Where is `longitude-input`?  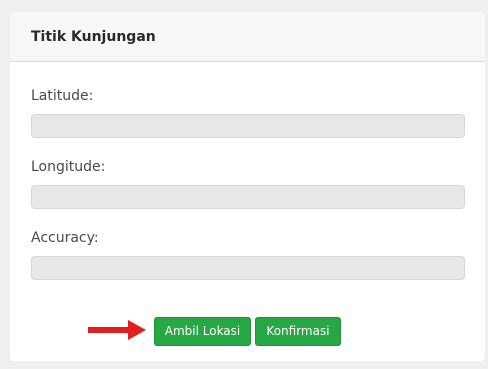 longitude-input is located at coordinates (248, 197).